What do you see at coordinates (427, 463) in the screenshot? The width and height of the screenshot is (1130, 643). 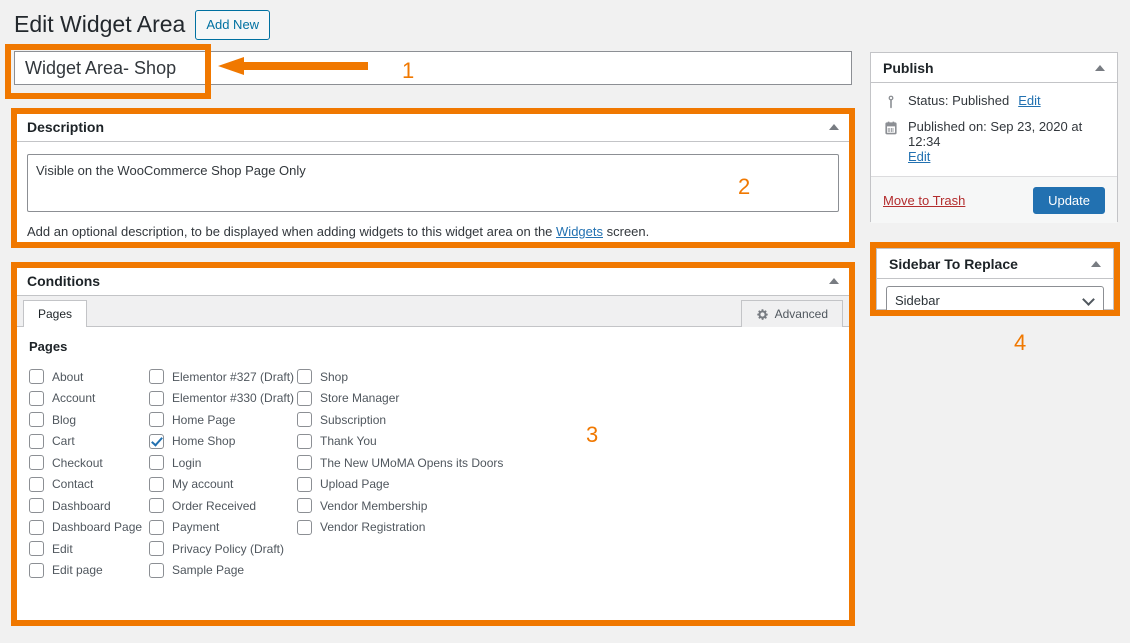 I see `page-condition-row: The New UMoMA Opens its Doors` at bounding box center [427, 463].